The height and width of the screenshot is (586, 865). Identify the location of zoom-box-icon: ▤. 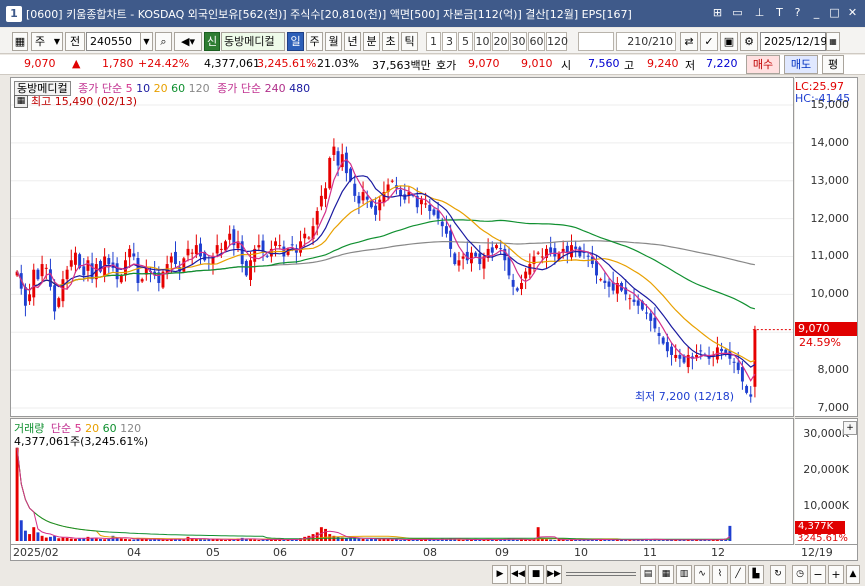
(648, 574).